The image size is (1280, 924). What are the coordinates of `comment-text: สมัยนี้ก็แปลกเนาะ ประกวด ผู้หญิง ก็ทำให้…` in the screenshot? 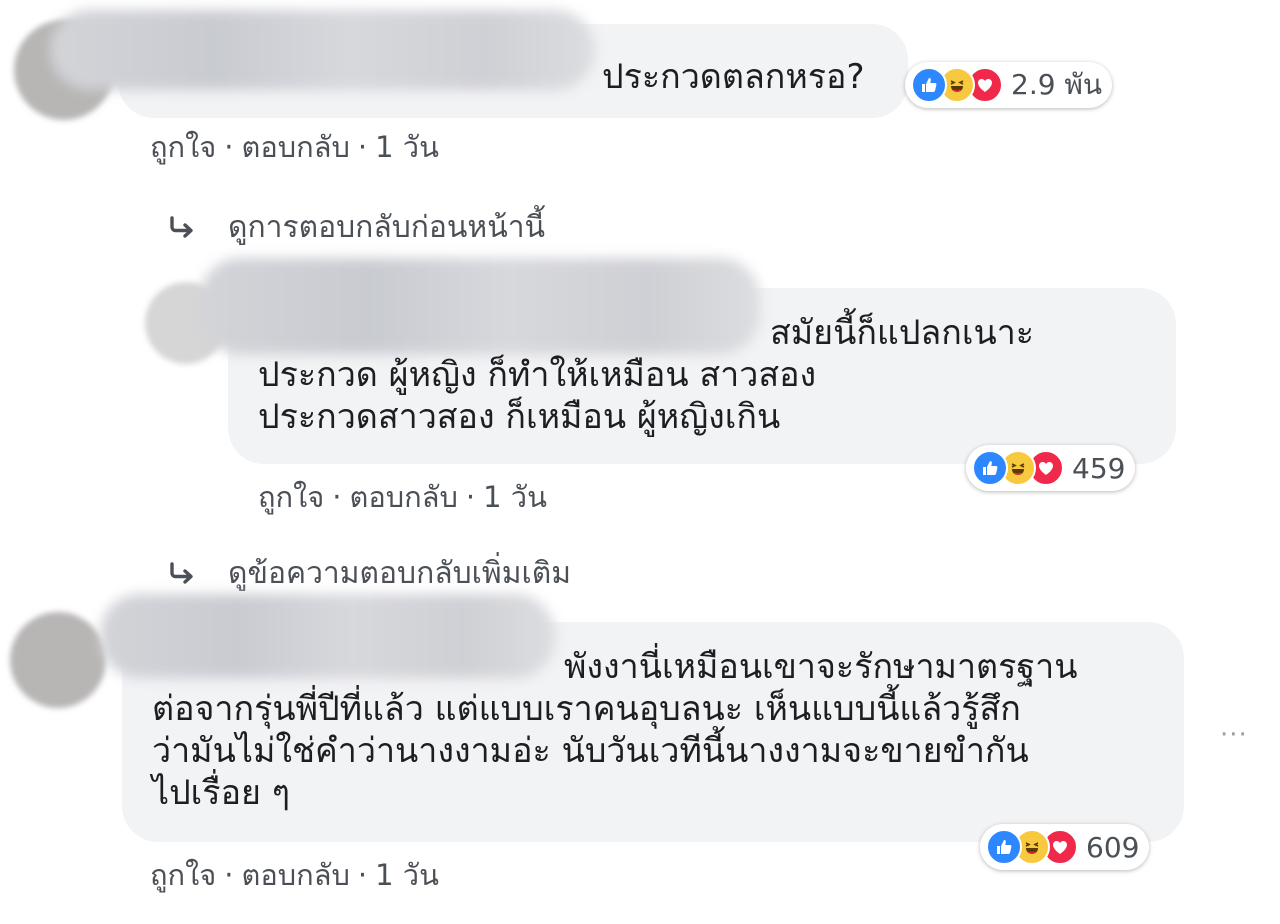 It's located at (646, 375).